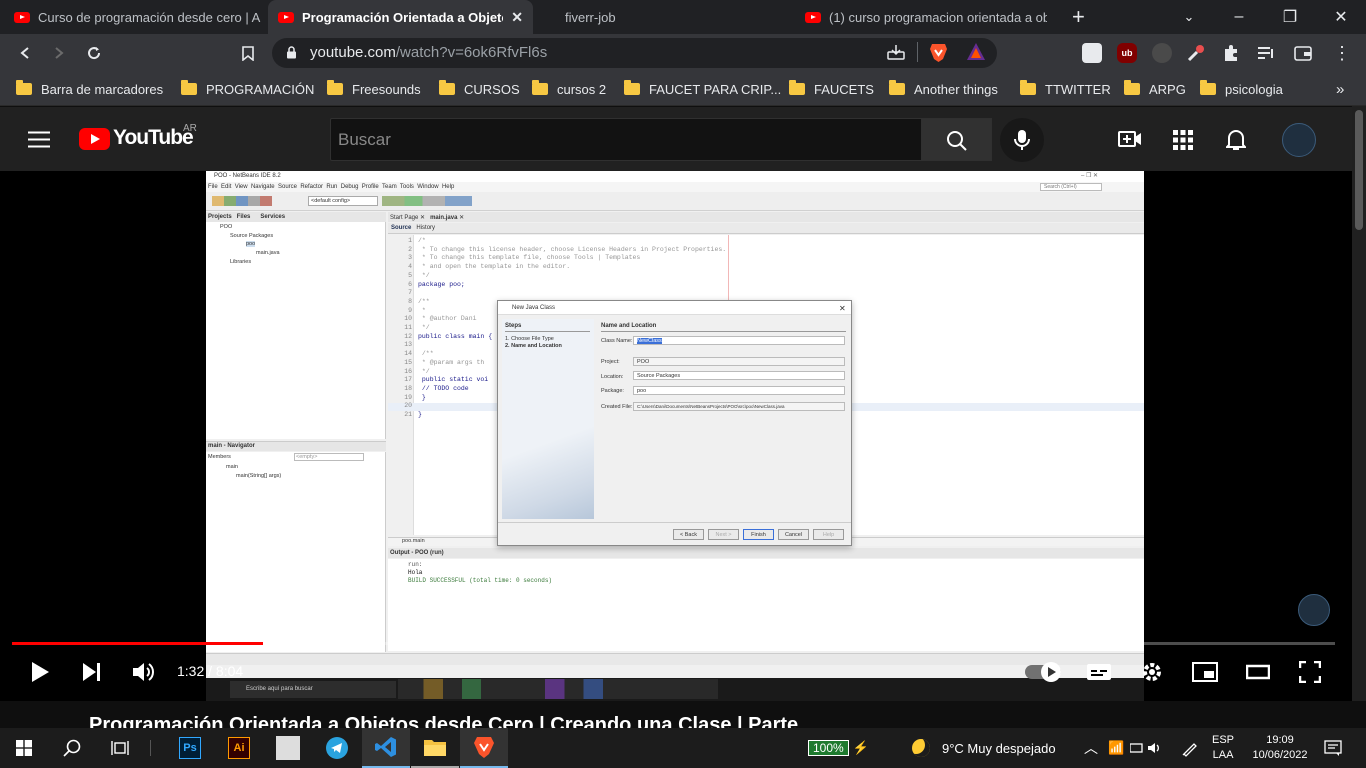 This screenshot has width=1366, height=768. I want to click on video-taskbar-search: Escribe aquí para buscar, so click(279, 689).